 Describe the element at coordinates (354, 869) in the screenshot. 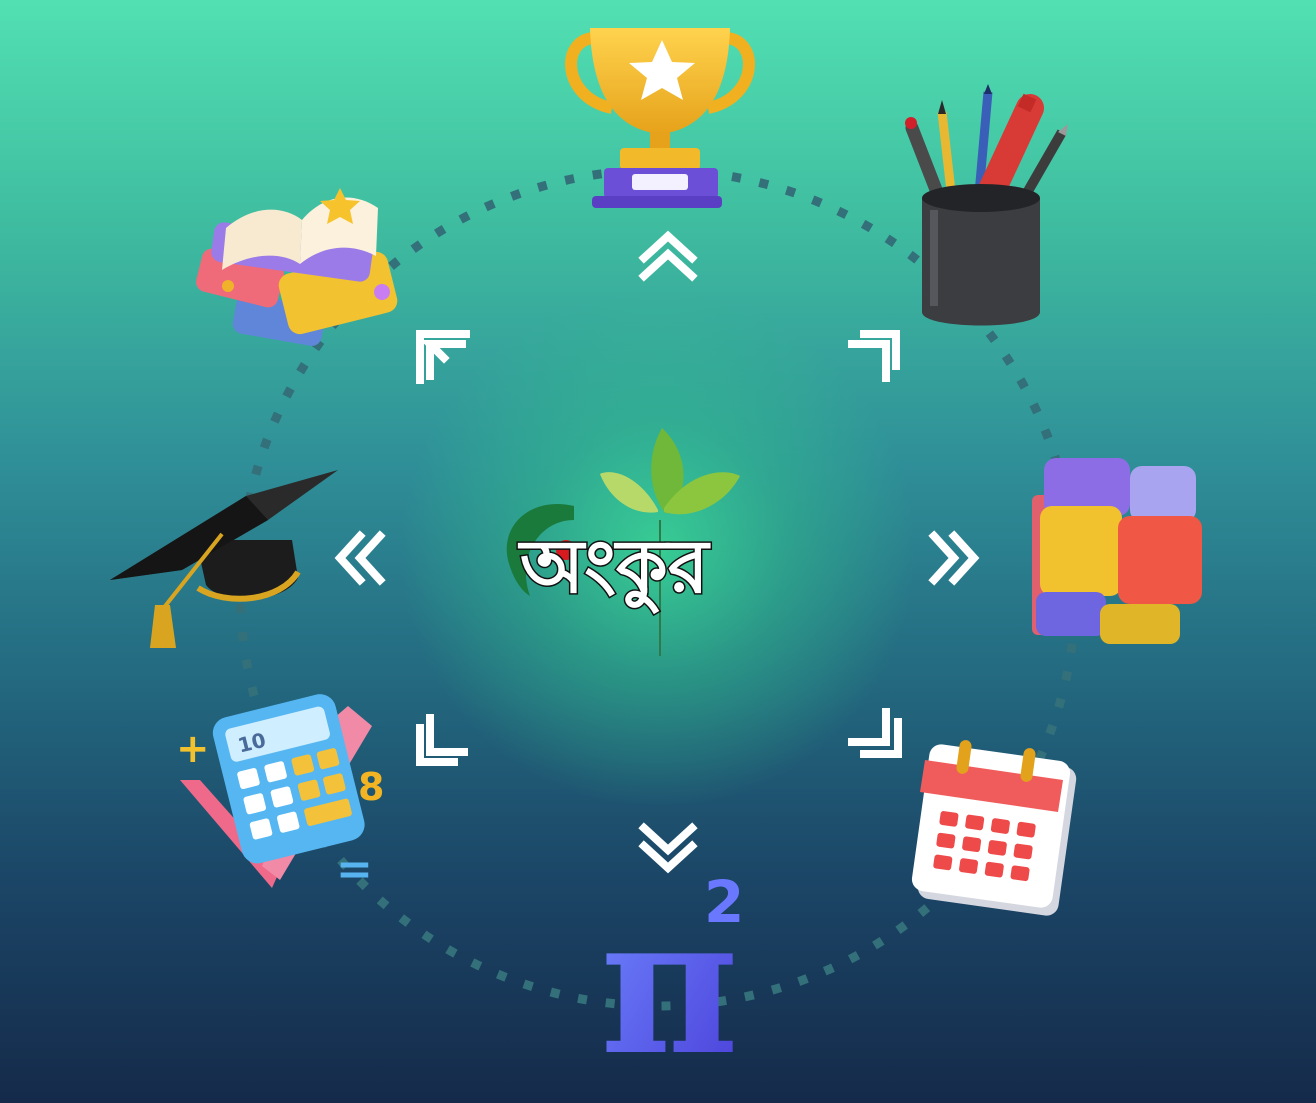

I see `equals-symbol: =` at that location.